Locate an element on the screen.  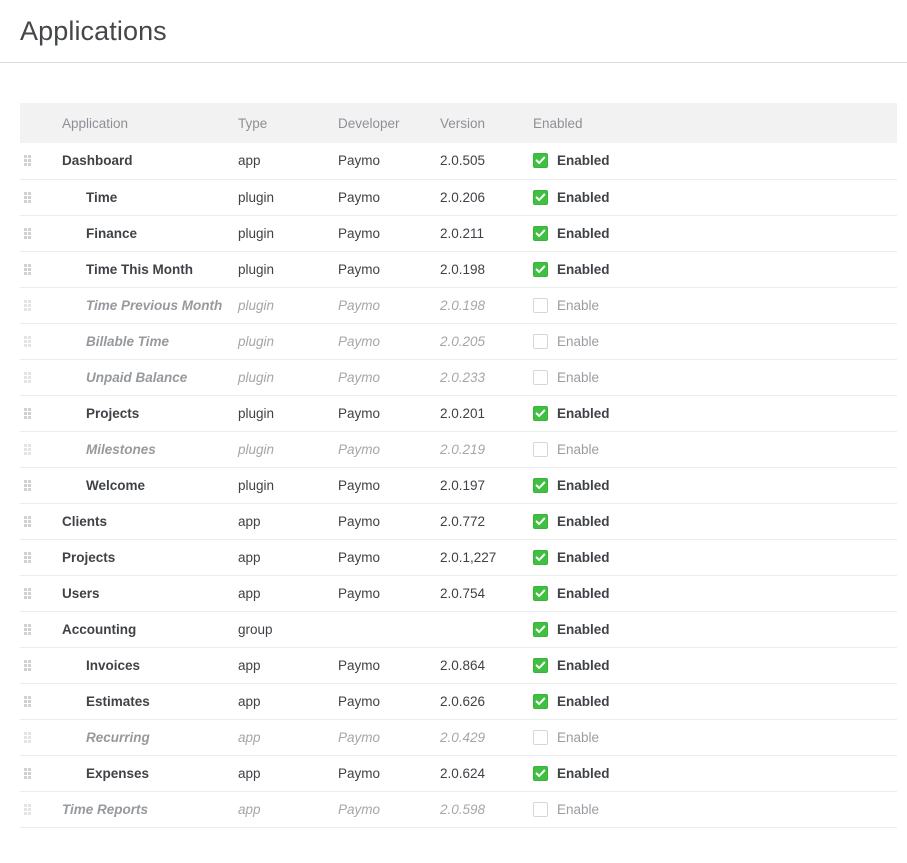
cell-application: Expenses is located at coordinates (140, 773).